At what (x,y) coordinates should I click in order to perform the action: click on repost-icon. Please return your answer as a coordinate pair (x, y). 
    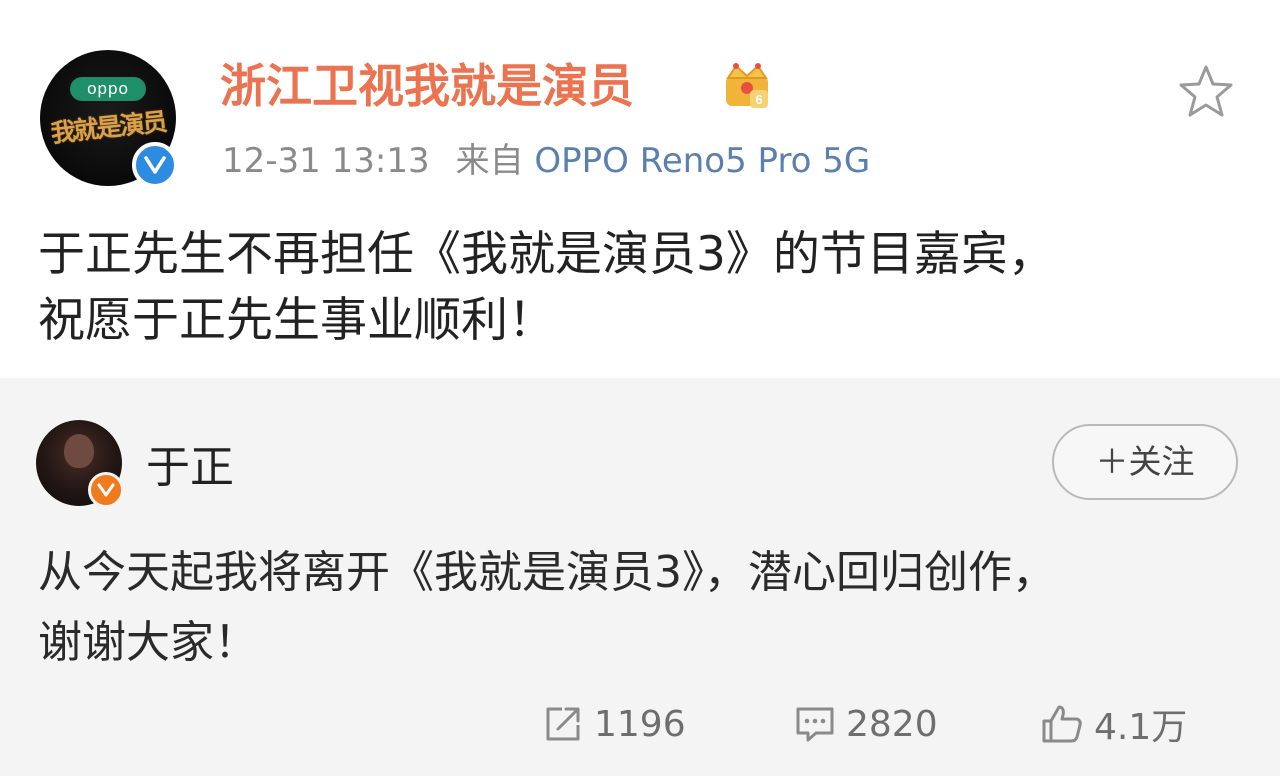
    Looking at the image, I should click on (563, 724).